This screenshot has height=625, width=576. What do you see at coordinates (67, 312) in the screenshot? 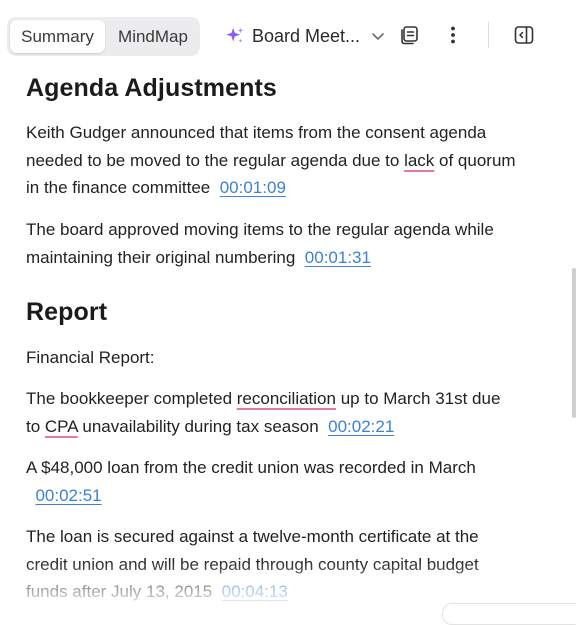
I see `section-heading-report: Report` at bounding box center [67, 312].